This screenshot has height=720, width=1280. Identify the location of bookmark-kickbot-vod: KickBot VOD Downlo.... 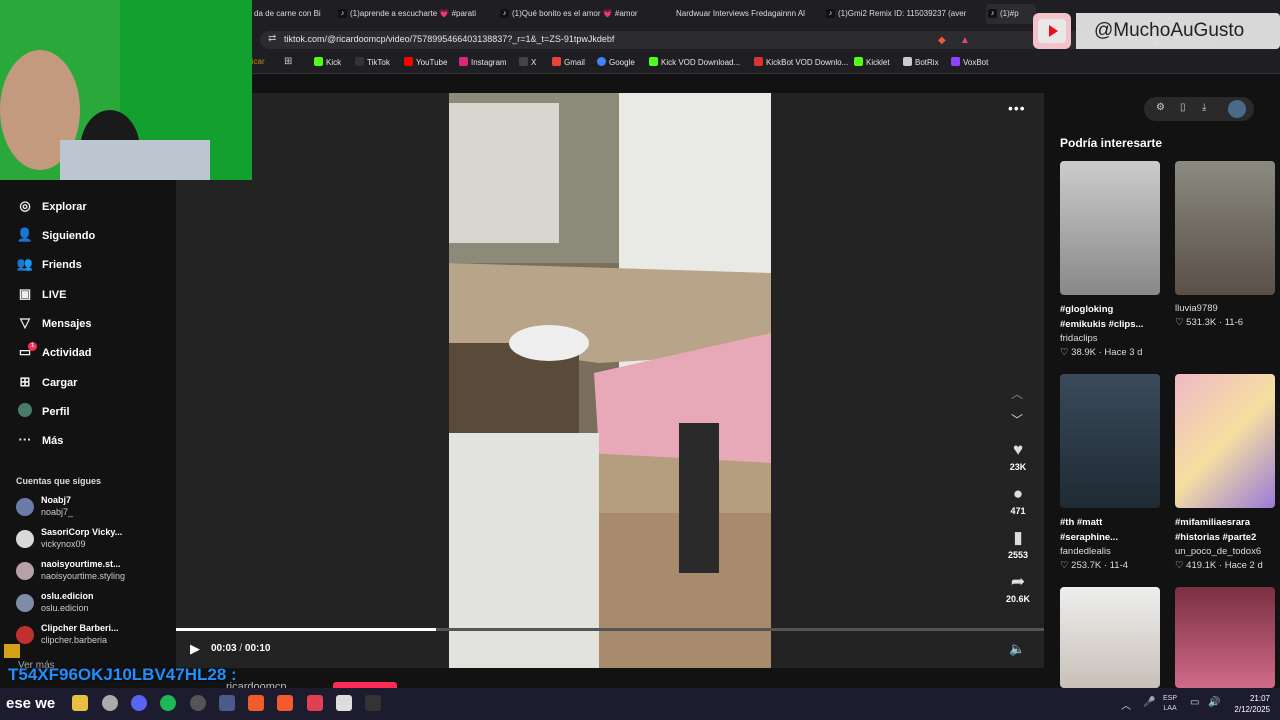
(801, 62).